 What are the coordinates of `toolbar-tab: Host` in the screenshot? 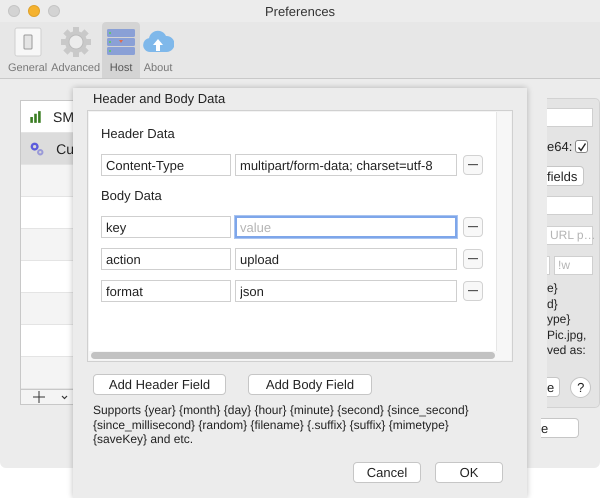 It's located at (121, 50).